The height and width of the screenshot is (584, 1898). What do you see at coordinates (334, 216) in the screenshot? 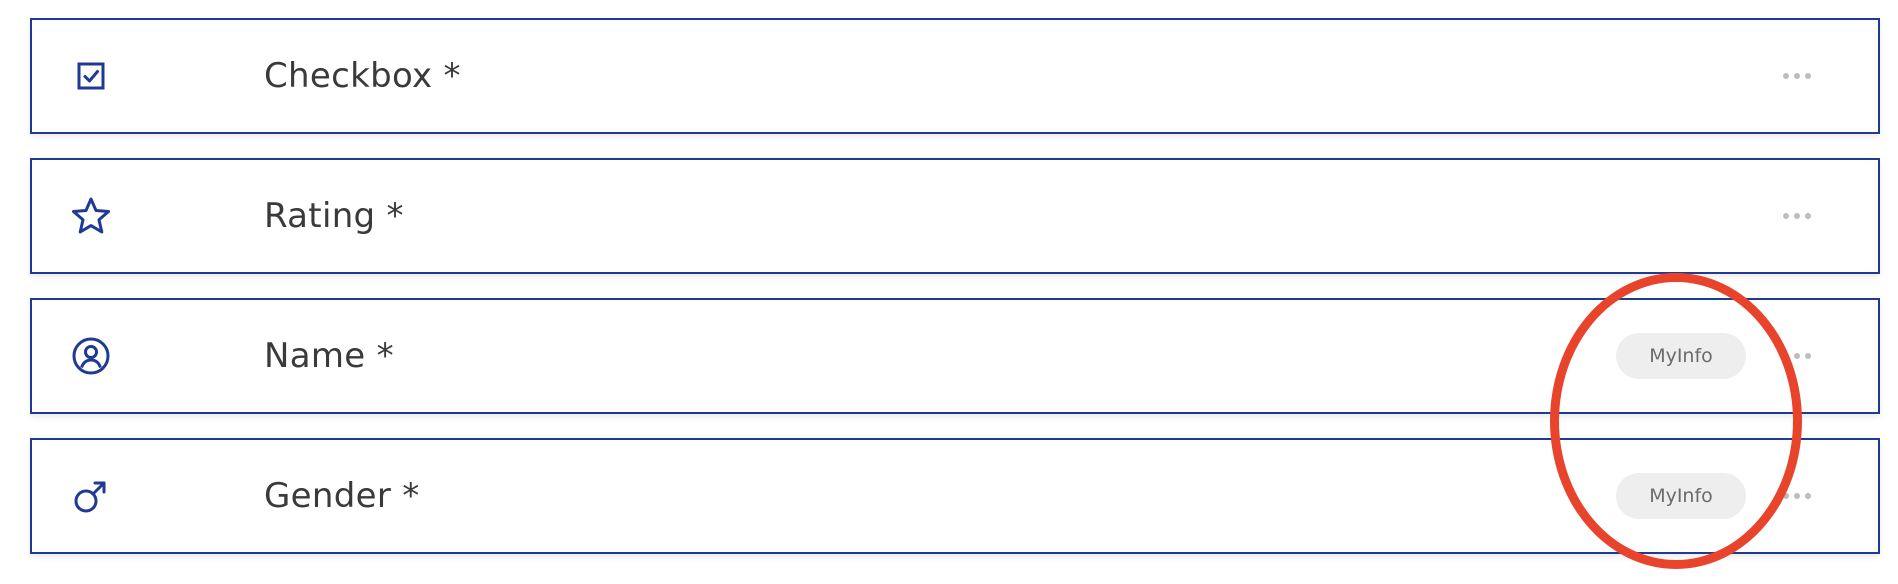
I see `field-label: Rating *` at bounding box center [334, 216].